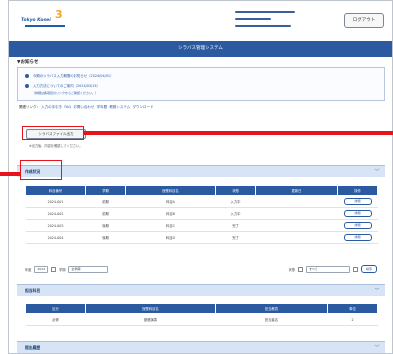 The width and height of the screenshot is (393, 354). I want to click on cell: 担当者名, so click(271, 319).